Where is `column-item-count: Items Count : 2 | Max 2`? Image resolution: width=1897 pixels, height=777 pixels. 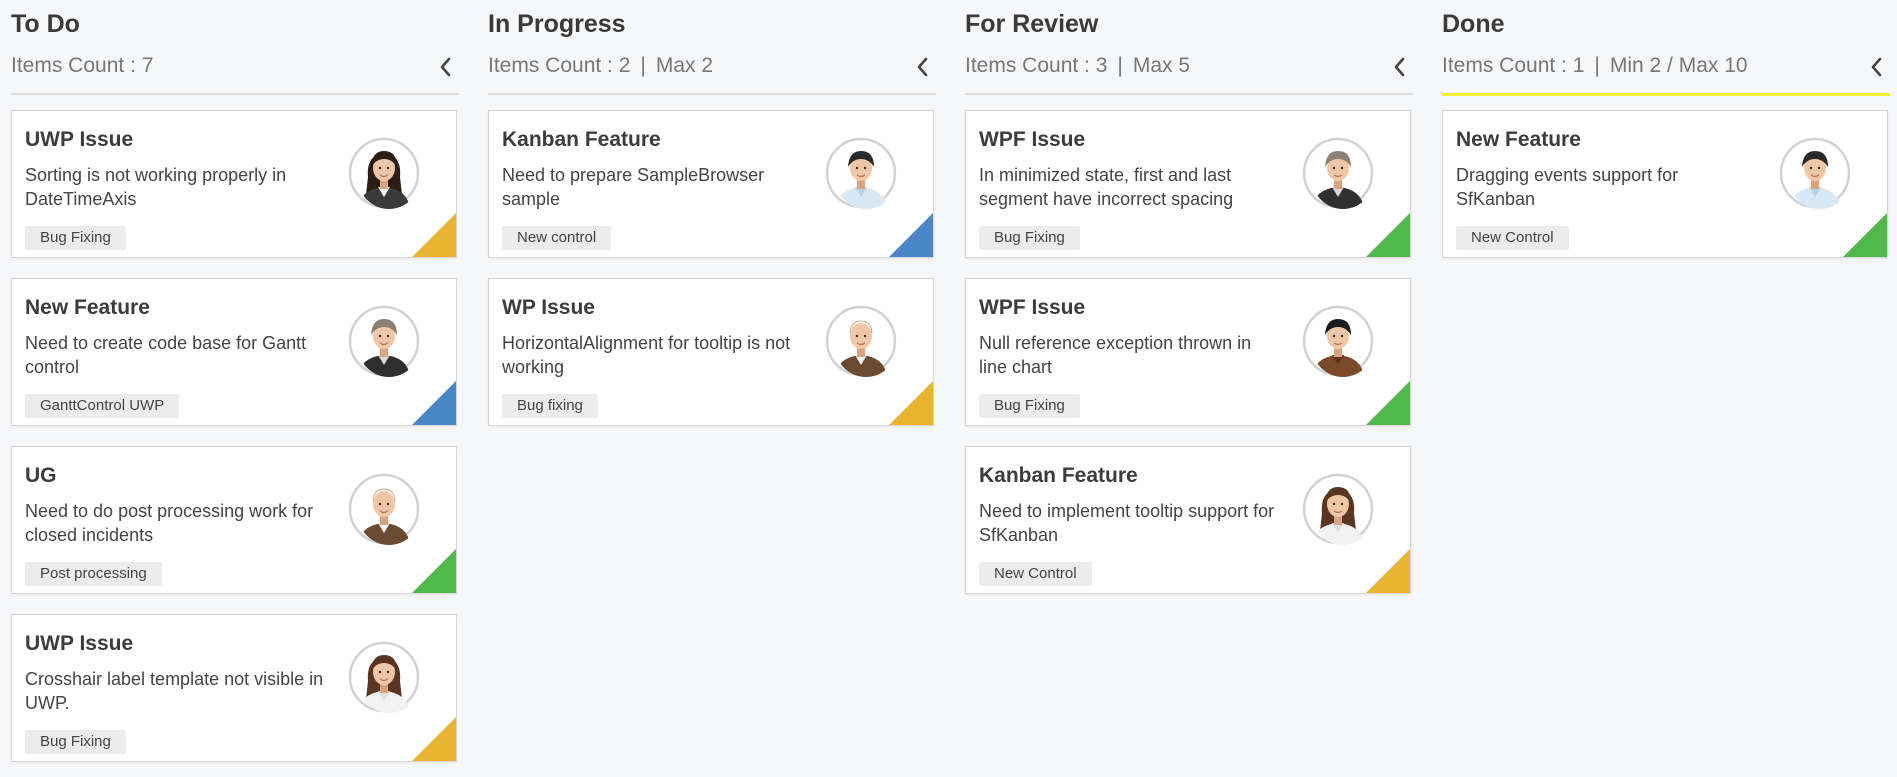 column-item-count: Items Count : 2 | Max 2 is located at coordinates (600, 66).